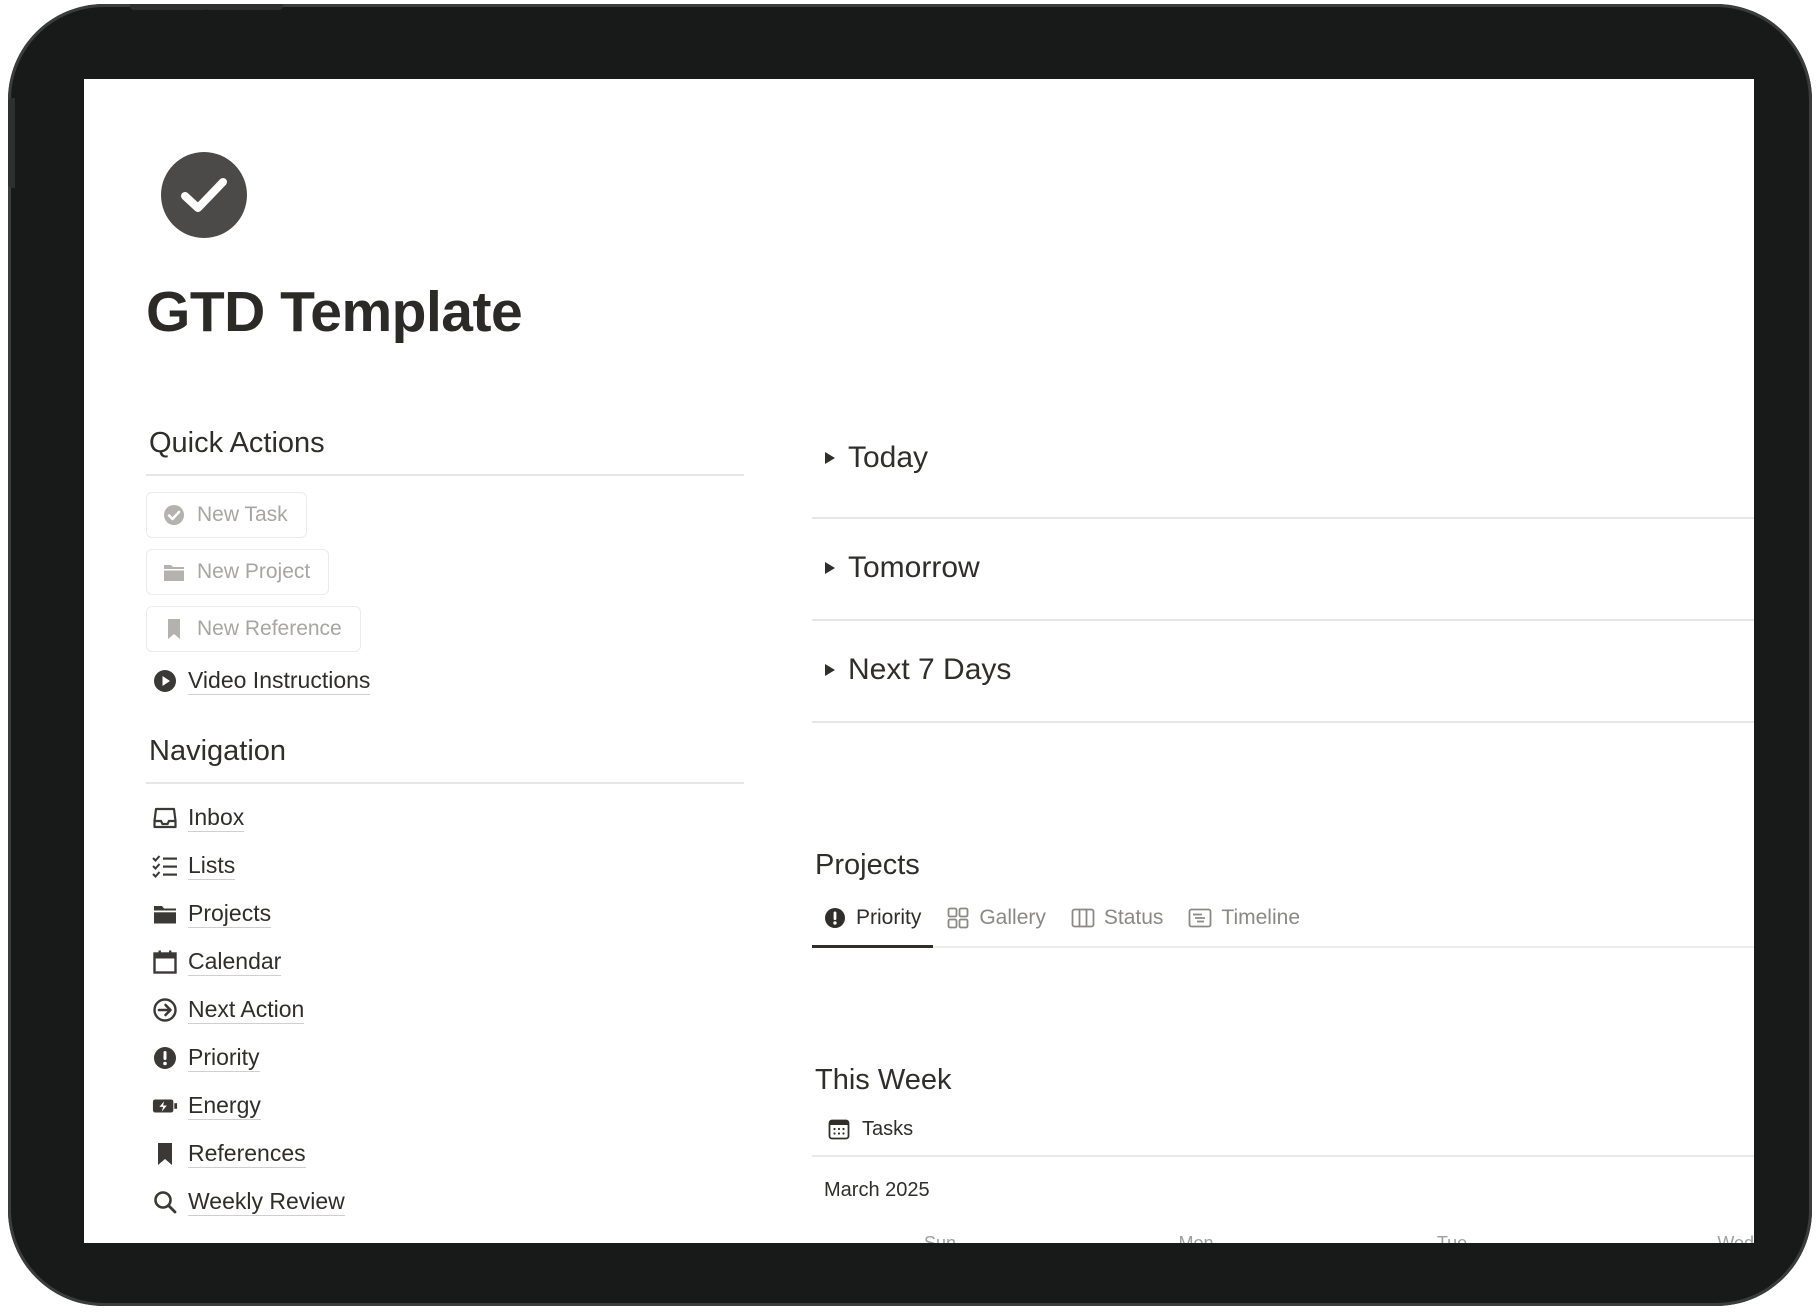 Image resolution: width=1816 pixels, height=1314 pixels. Describe the element at coordinates (930, 669) in the screenshot. I see `toggle-label: Next 7 Days` at that location.